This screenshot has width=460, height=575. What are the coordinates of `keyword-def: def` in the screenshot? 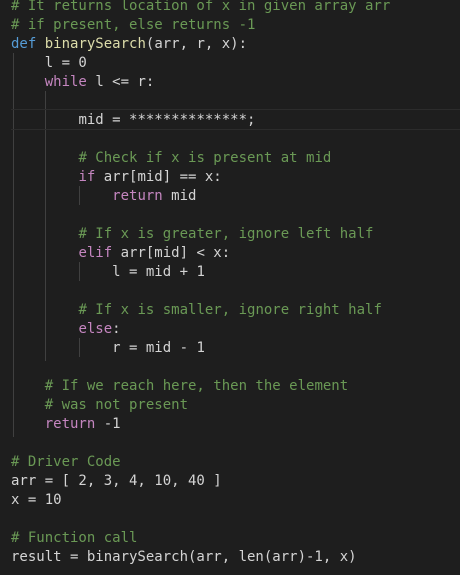 It's located at (24, 44).